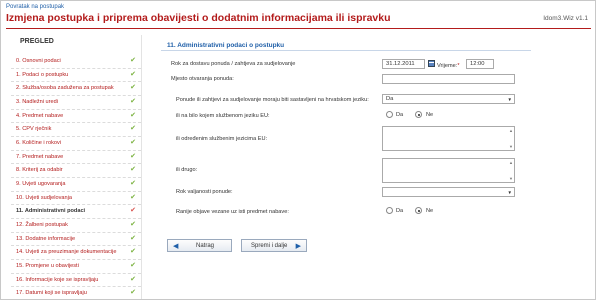  I want to click on save-and-next-label: Spremi i dalje, so click(269, 246).